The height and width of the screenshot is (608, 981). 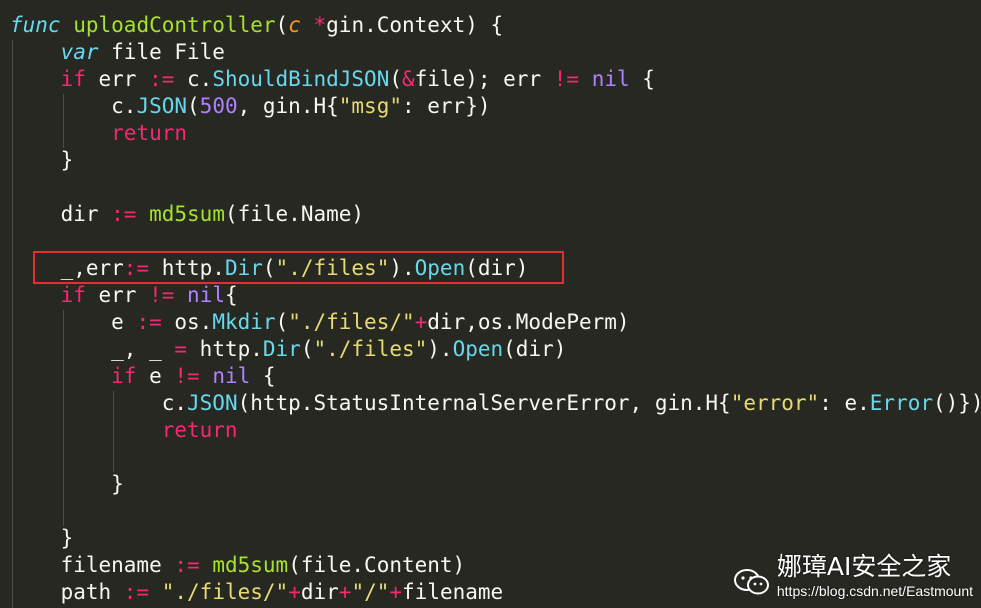 What do you see at coordinates (408, 79) in the screenshot?
I see `code-token: &` at bounding box center [408, 79].